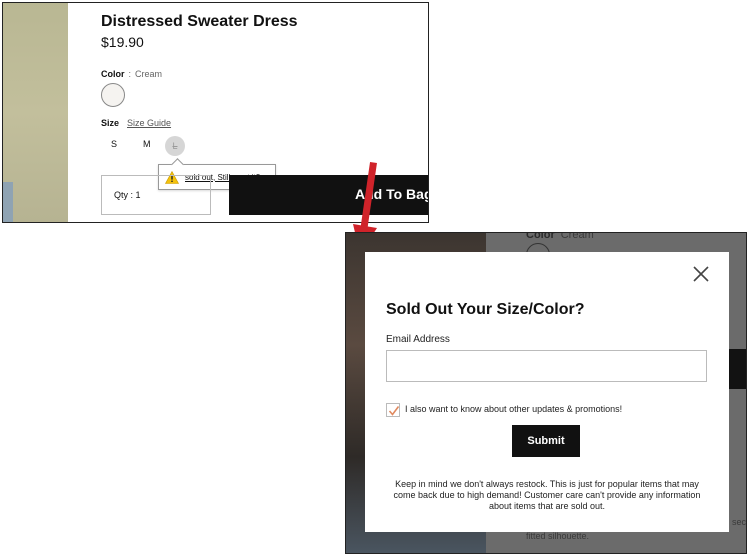  Describe the element at coordinates (114, 144) in the screenshot. I see `size-option-s: S` at that location.